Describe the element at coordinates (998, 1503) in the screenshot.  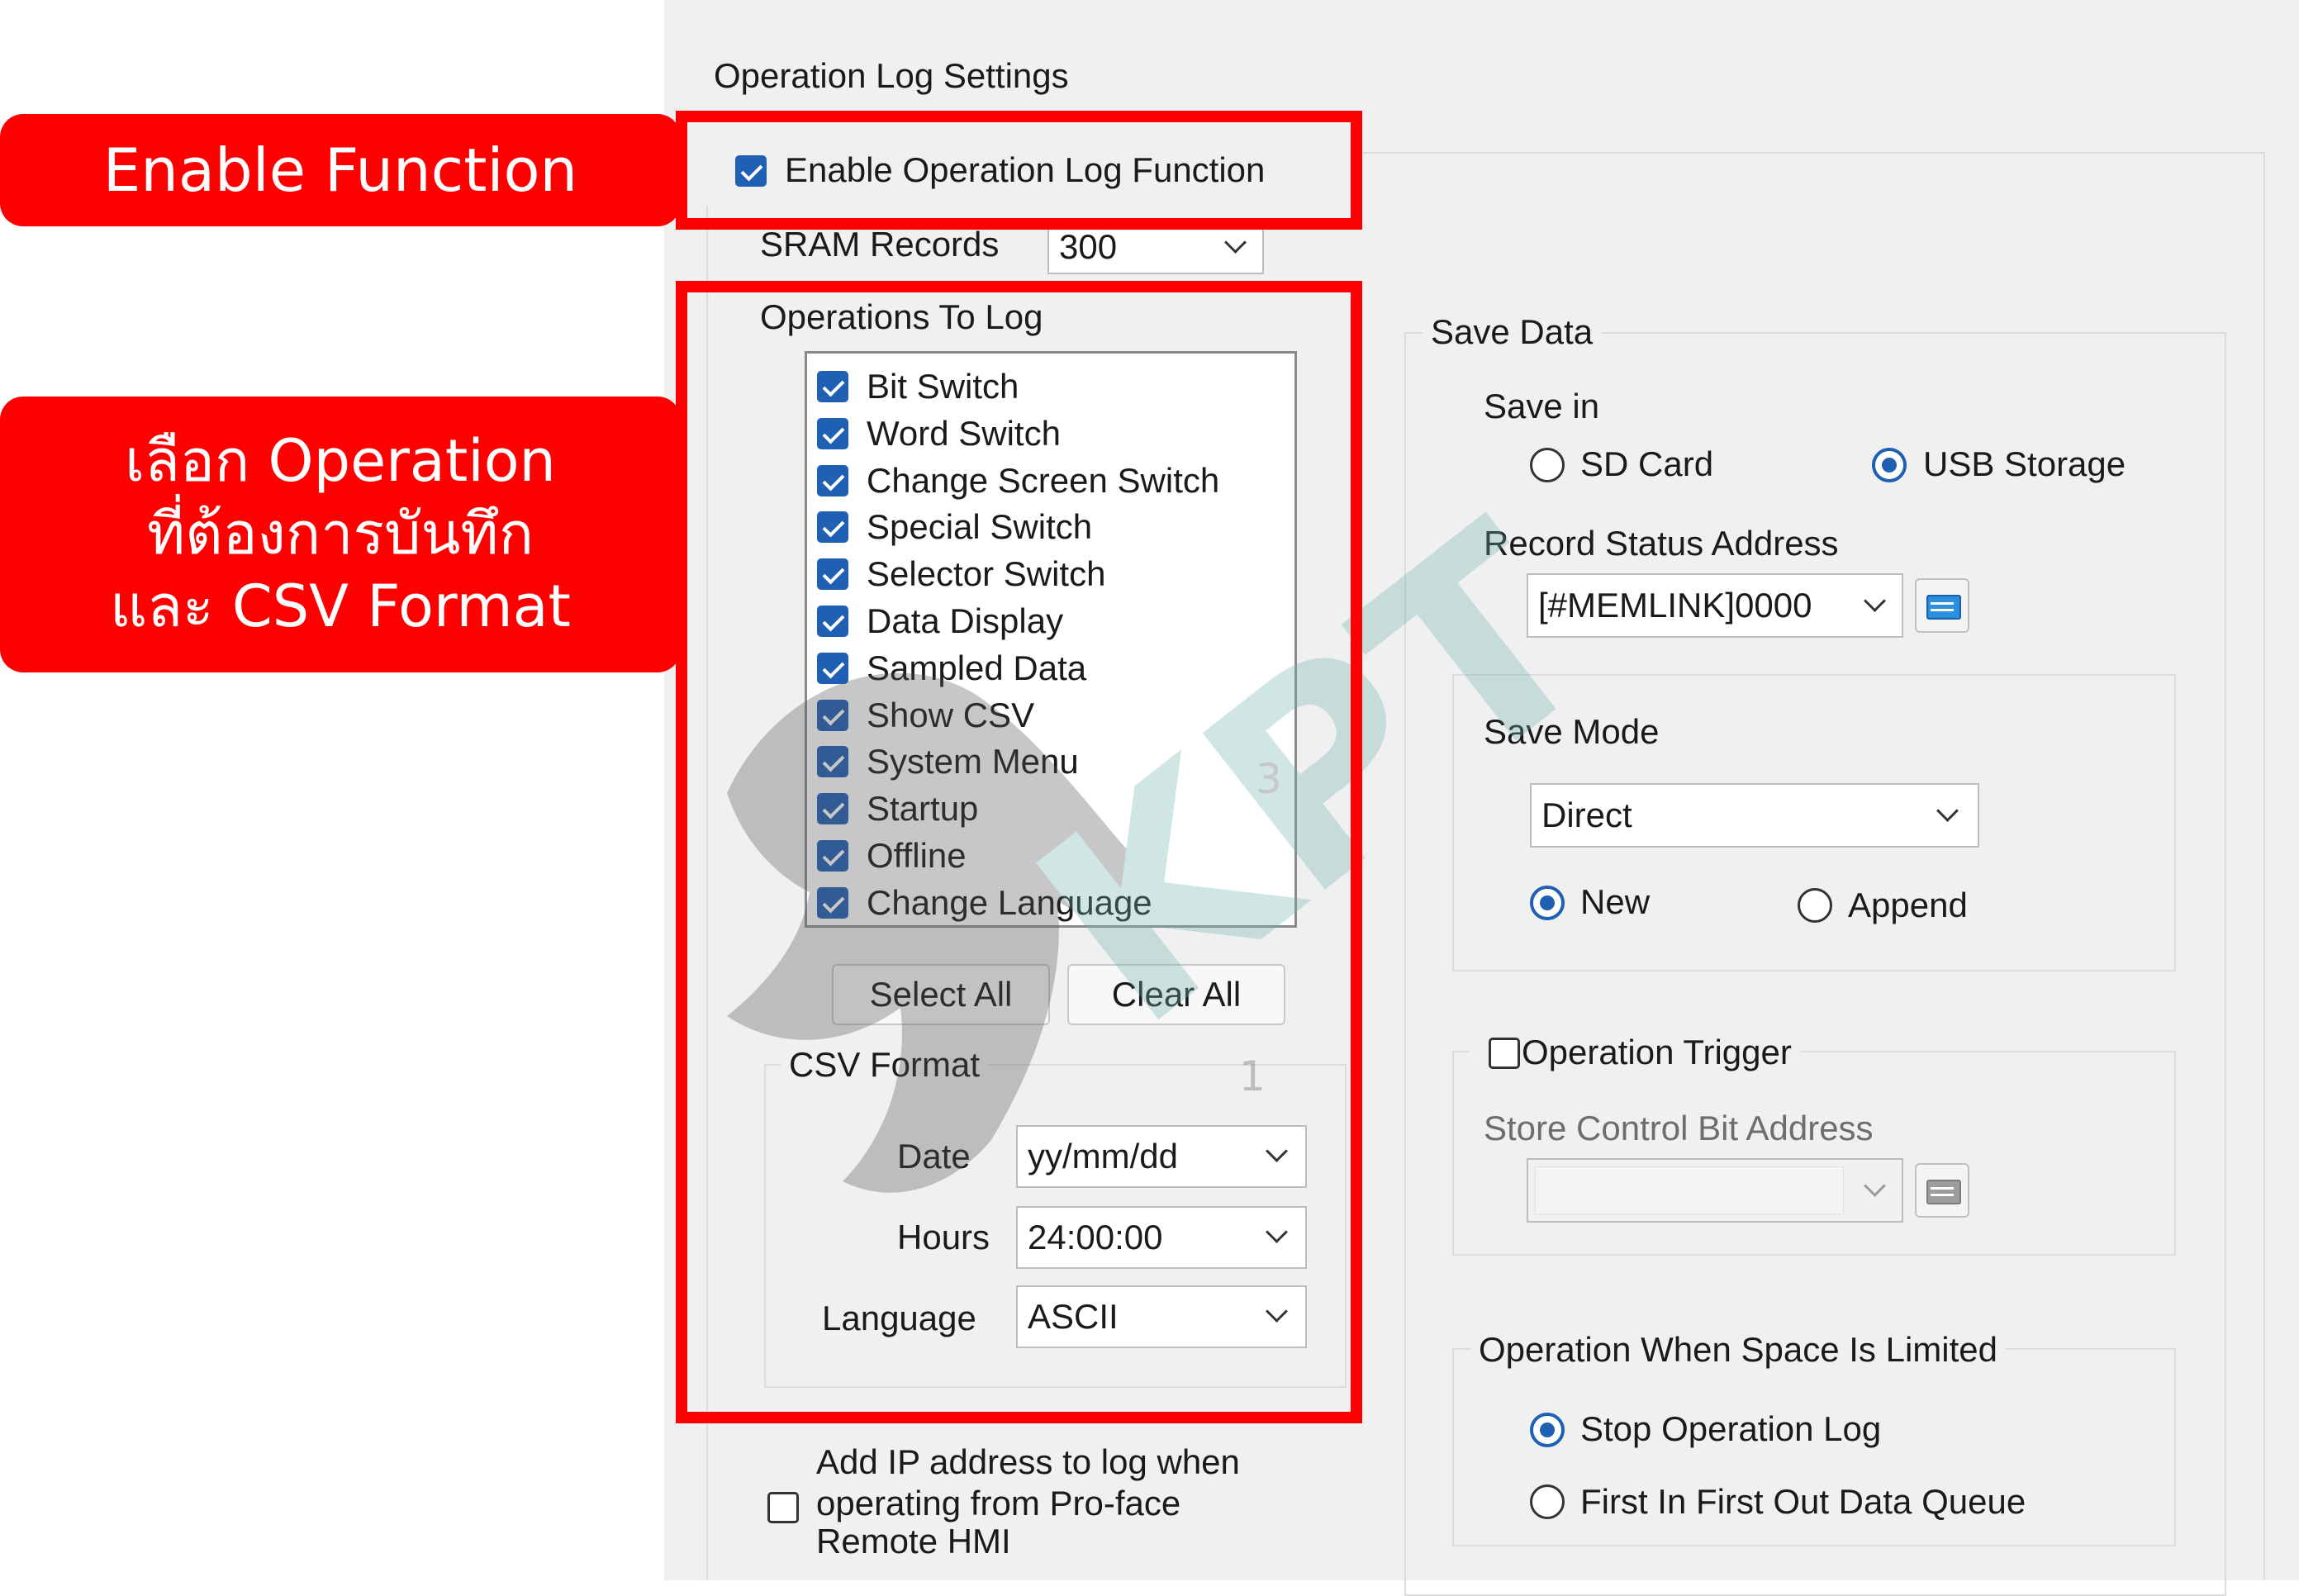
I see `add-ip-address-line-2: operating from Pro-face` at that location.